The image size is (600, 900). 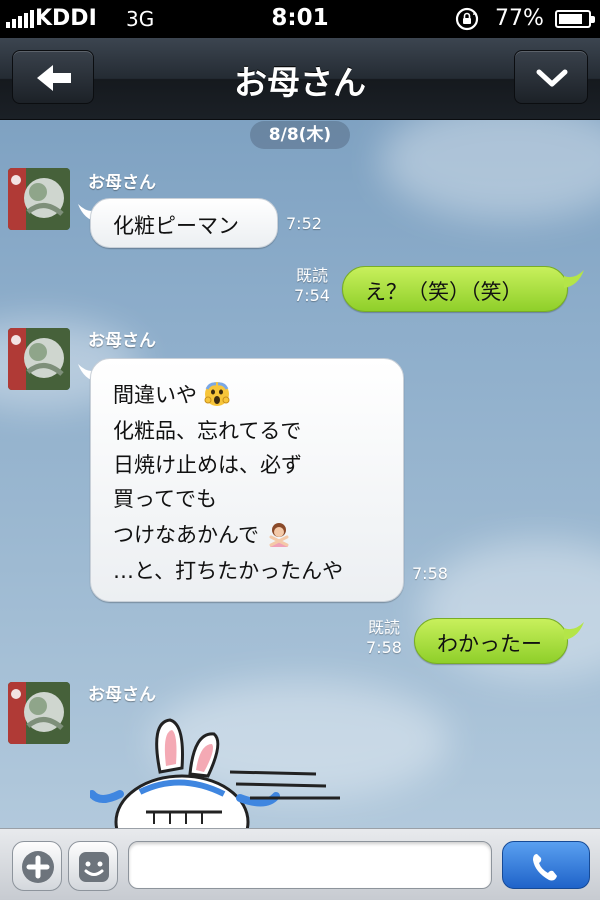 I want to click on message-time: 7:52, so click(x=304, y=223).